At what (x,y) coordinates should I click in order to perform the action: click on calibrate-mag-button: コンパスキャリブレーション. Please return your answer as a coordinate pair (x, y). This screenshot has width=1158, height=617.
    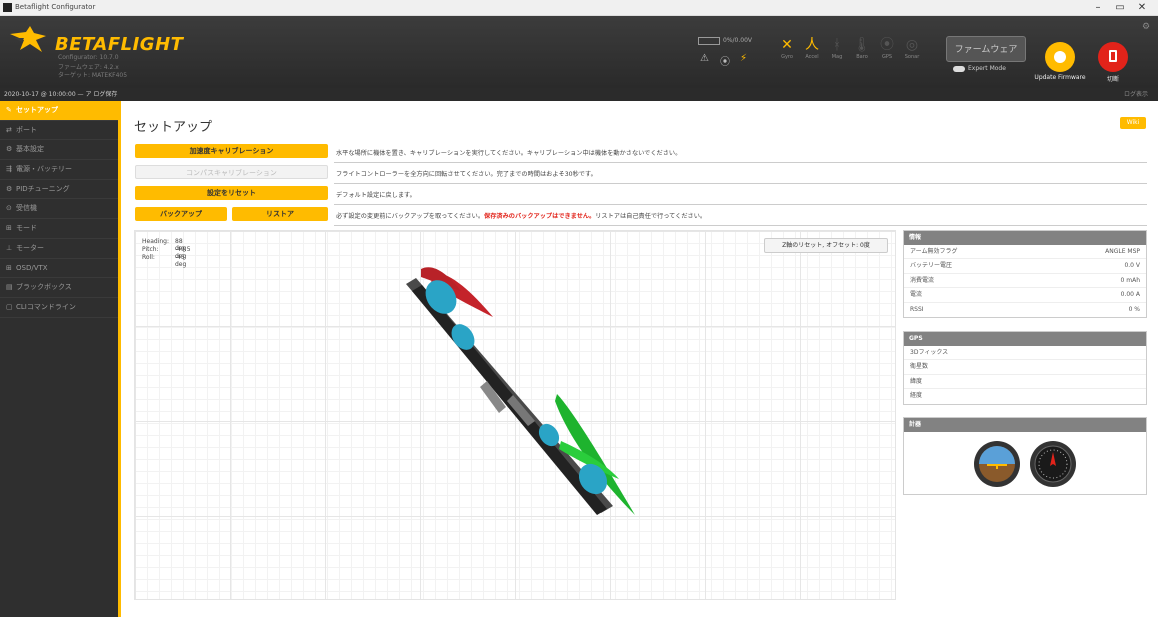
    Looking at the image, I should click on (231, 172).